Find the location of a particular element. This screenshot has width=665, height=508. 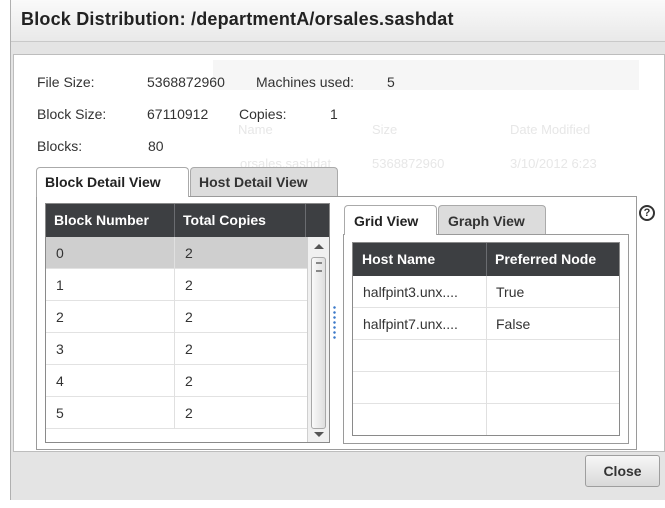

block-number-cell: 3 is located at coordinates (60, 349).